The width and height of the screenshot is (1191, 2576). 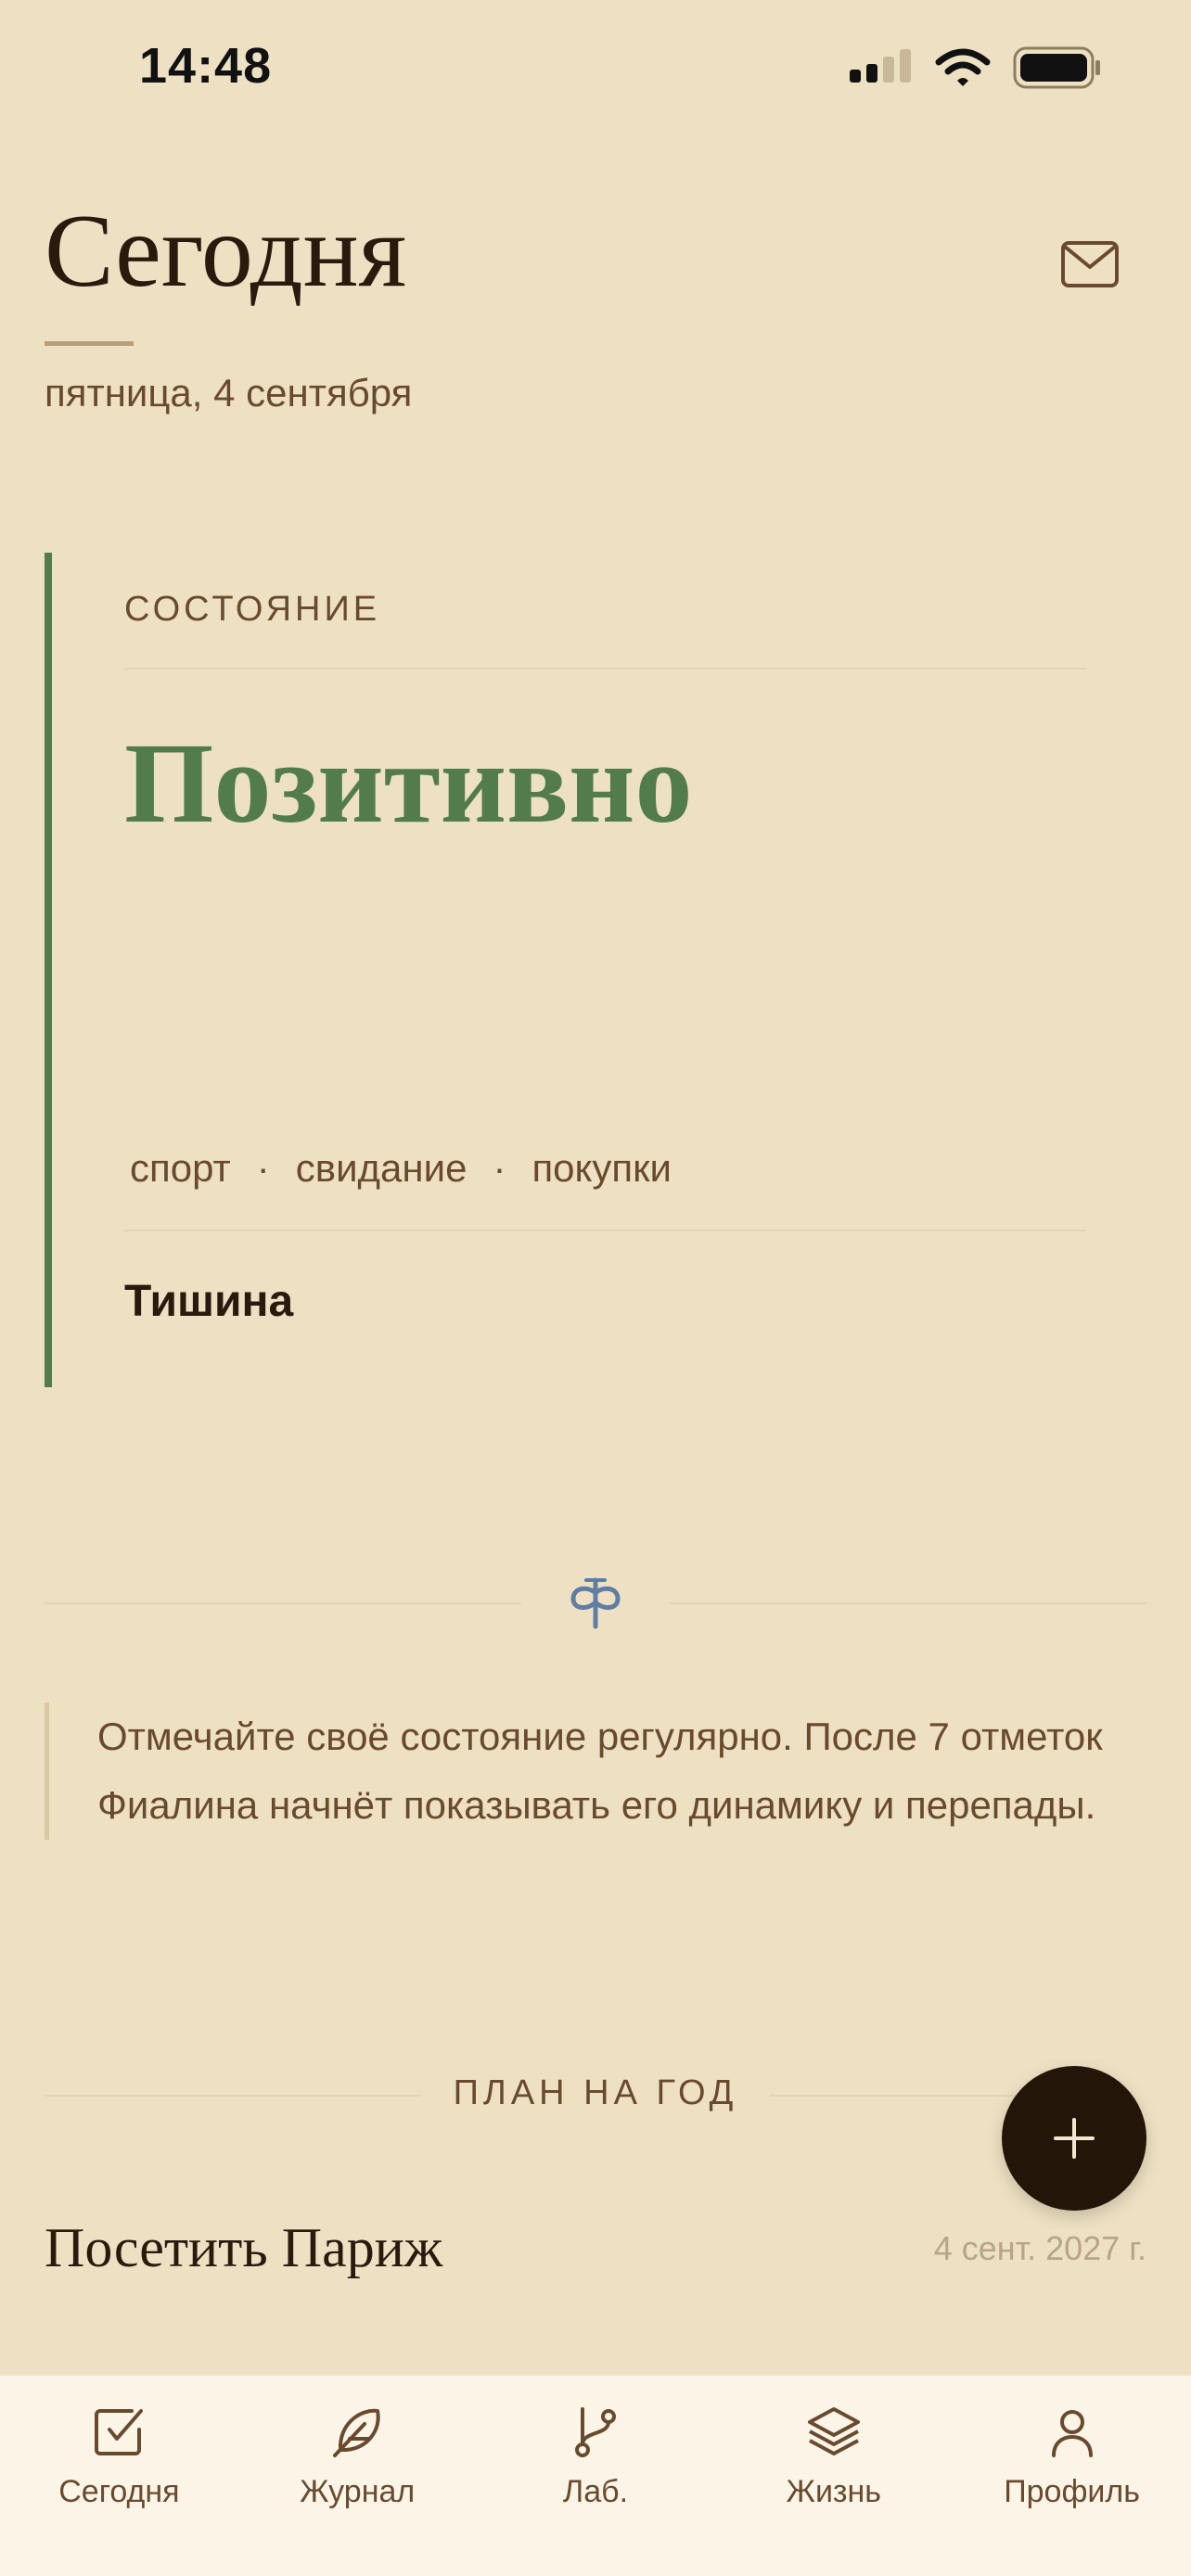 What do you see at coordinates (834, 2491) in the screenshot?
I see `nav-label: Жизнь` at bounding box center [834, 2491].